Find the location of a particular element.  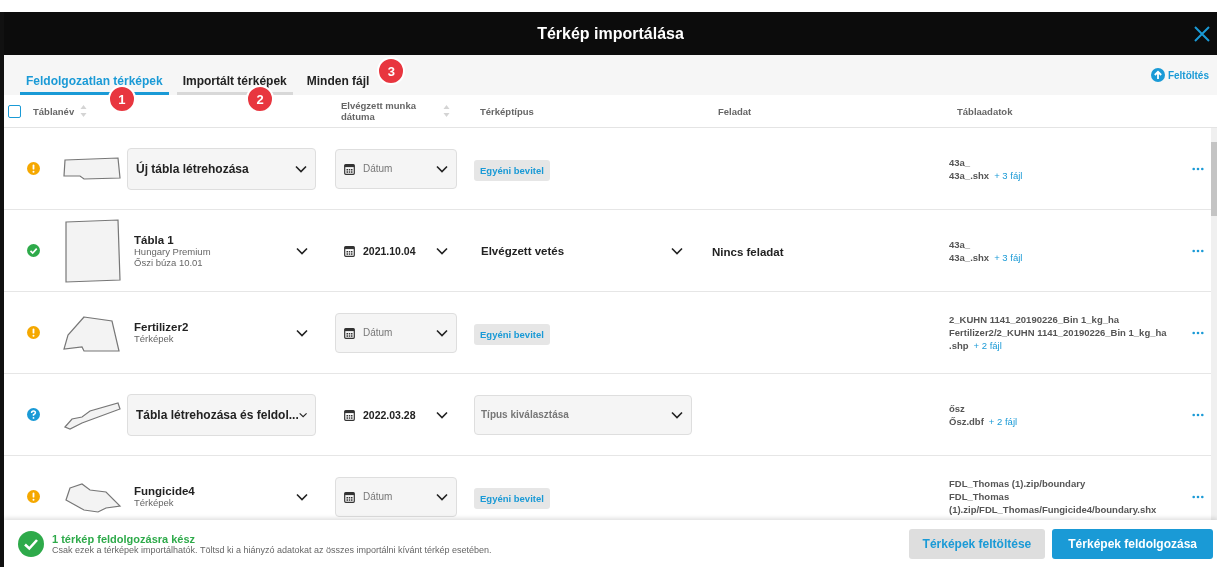

field-select: Új tábla létrehozása is located at coordinates (221, 168).